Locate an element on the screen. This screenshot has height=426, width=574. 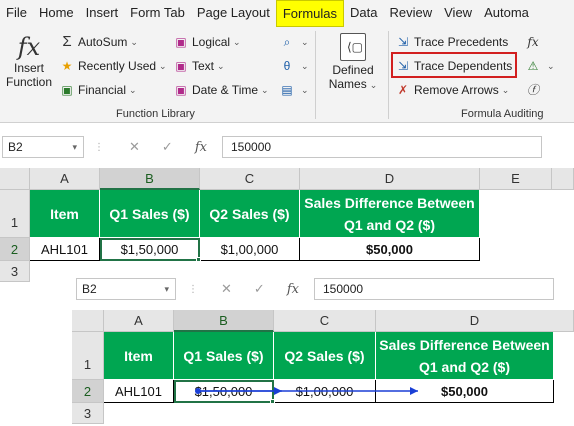
formula-input: 150000 is located at coordinates (382, 147).